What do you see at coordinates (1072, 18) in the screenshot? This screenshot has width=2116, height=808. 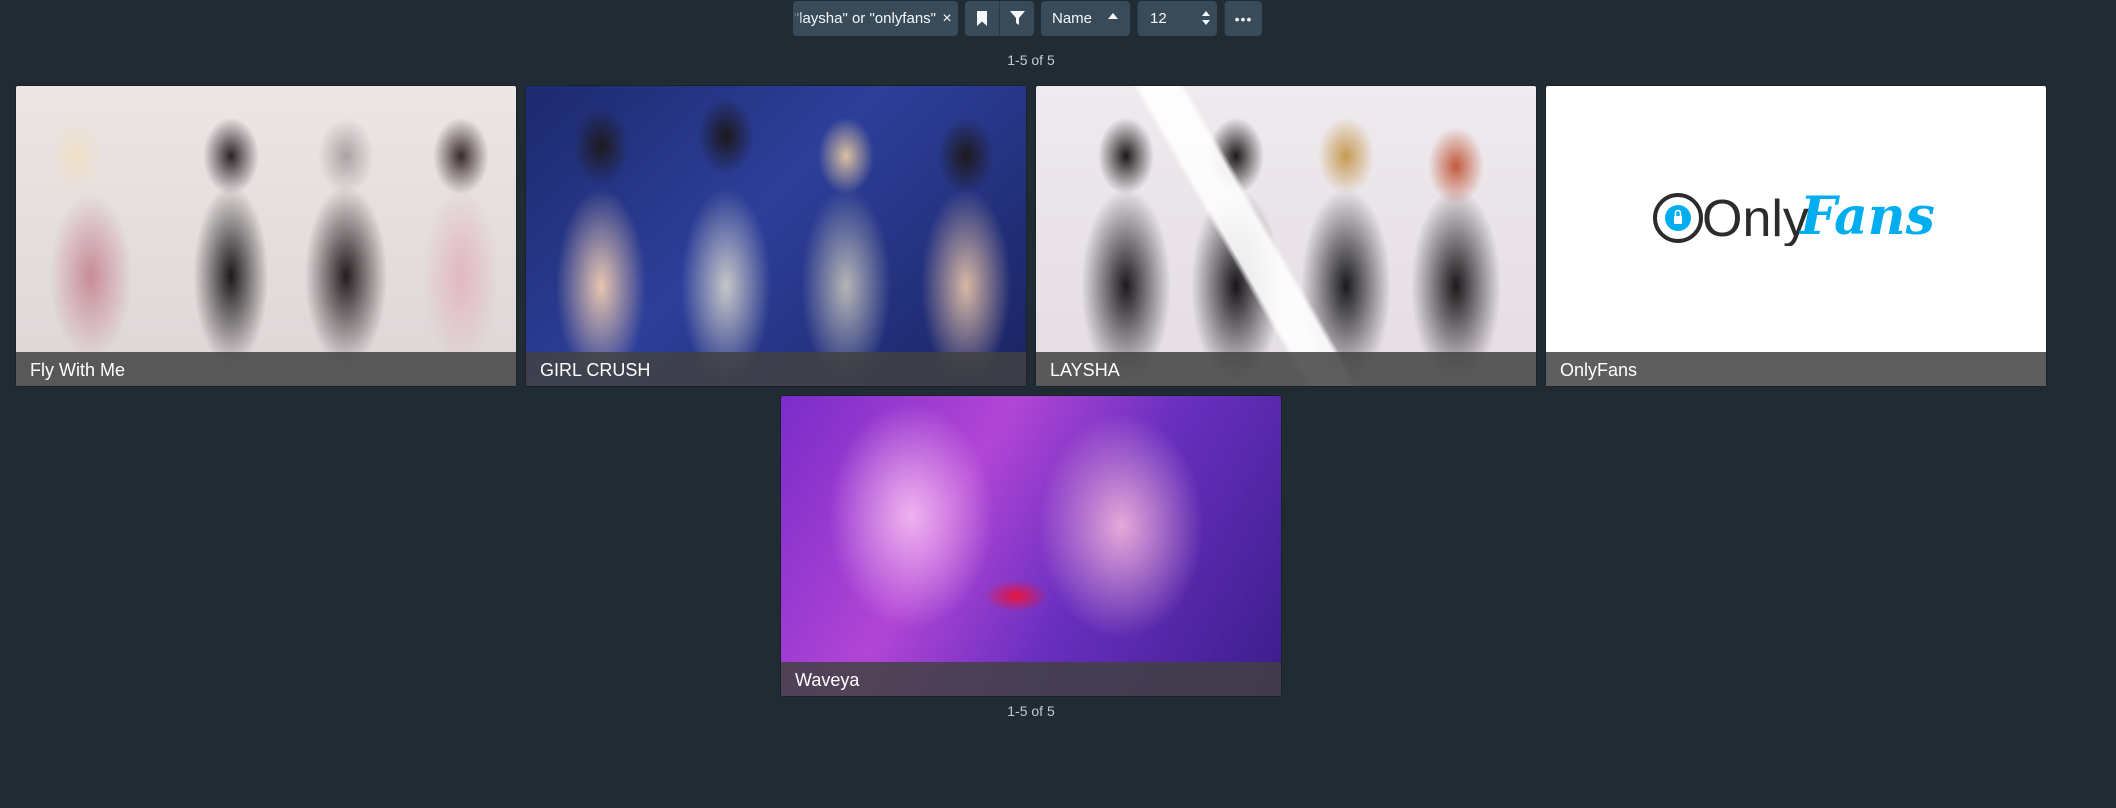 I see `sort-by-label: Name` at bounding box center [1072, 18].